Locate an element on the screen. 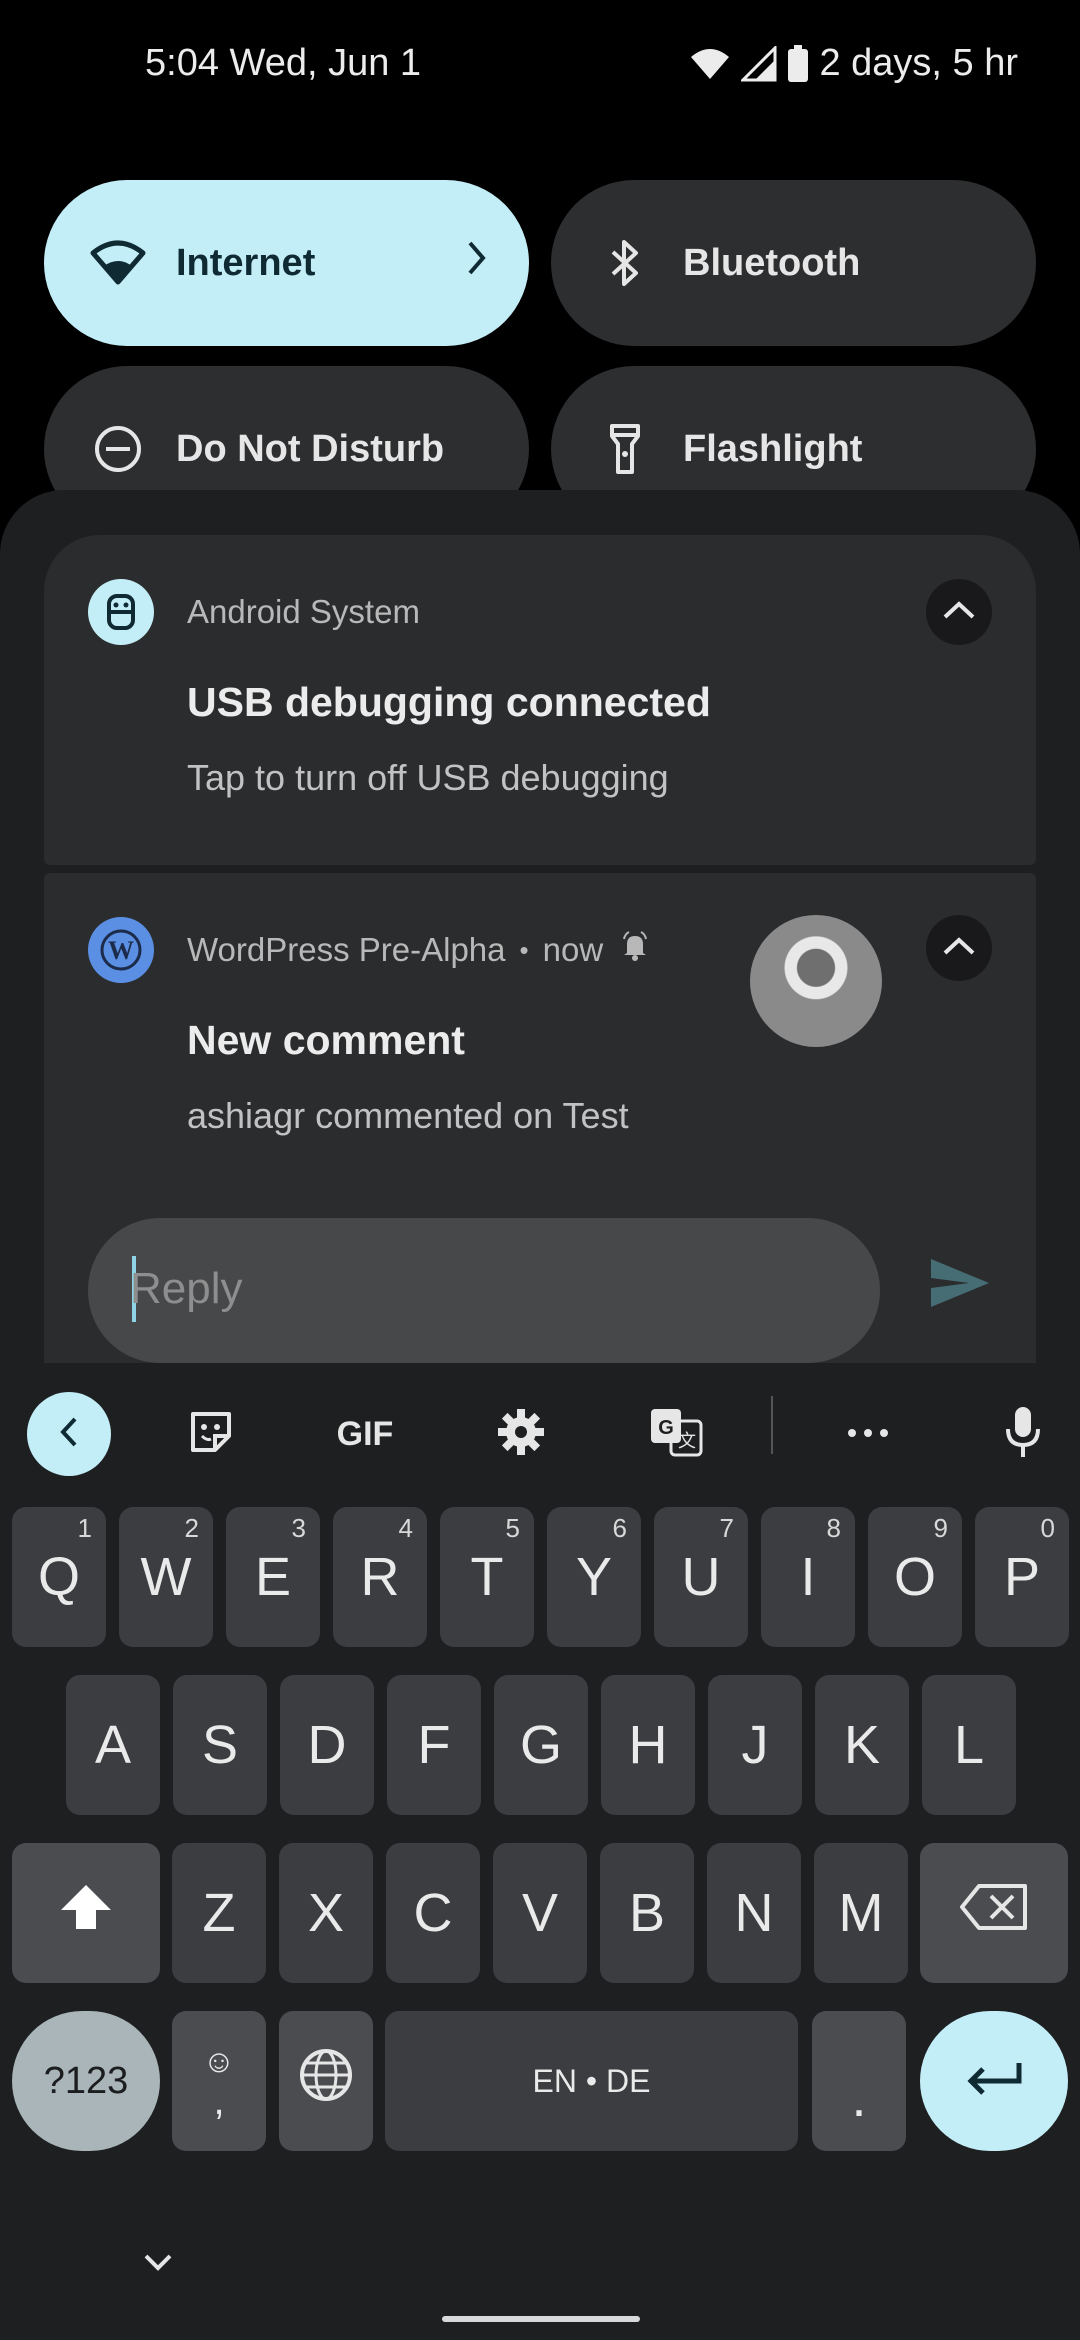 The width and height of the screenshot is (1080, 2340). key-hint: 2 is located at coordinates (191, 1528).